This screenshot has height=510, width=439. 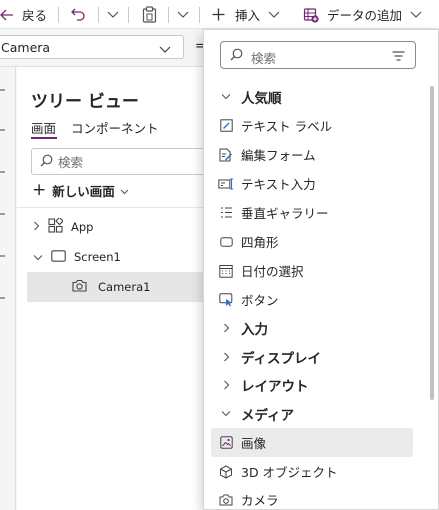 I want to click on menu-item-label: メディア, so click(x=268, y=415).